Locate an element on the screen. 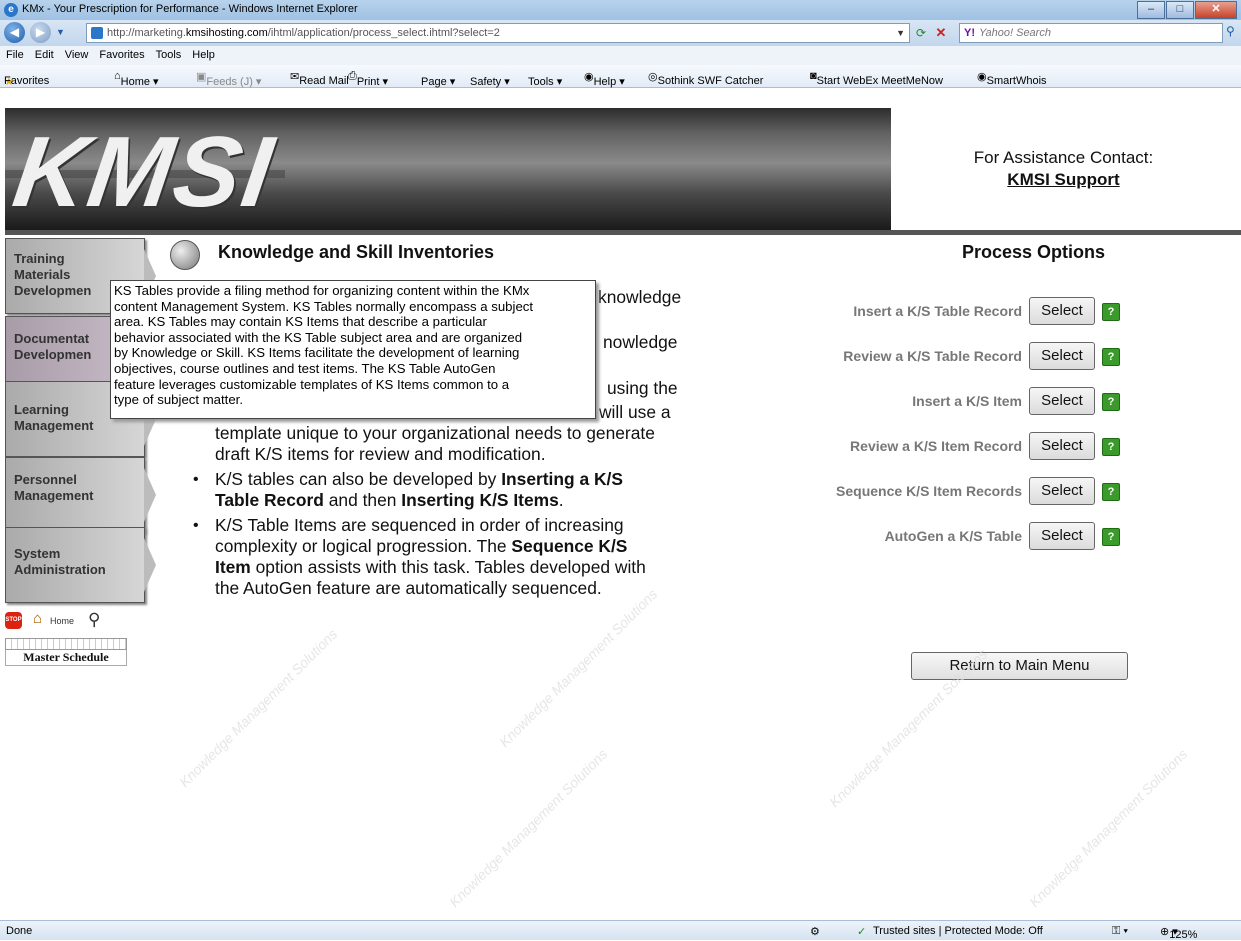 The height and width of the screenshot is (941, 1241). kmsi-logo: KMSI is located at coordinates (144, 172).